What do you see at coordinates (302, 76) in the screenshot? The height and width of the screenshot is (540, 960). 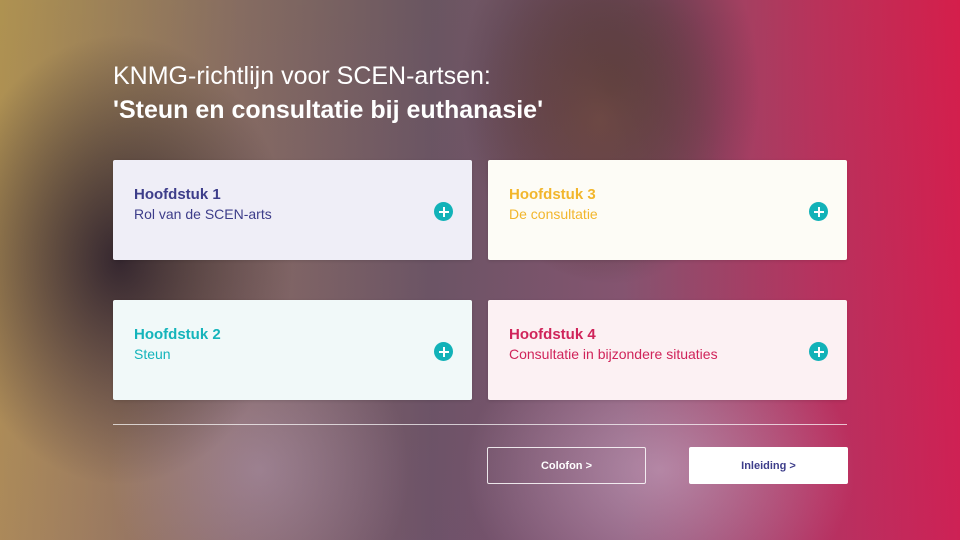 I see `title-line-1: KNMG-richtlijn voor SCEN-artsen:` at bounding box center [302, 76].